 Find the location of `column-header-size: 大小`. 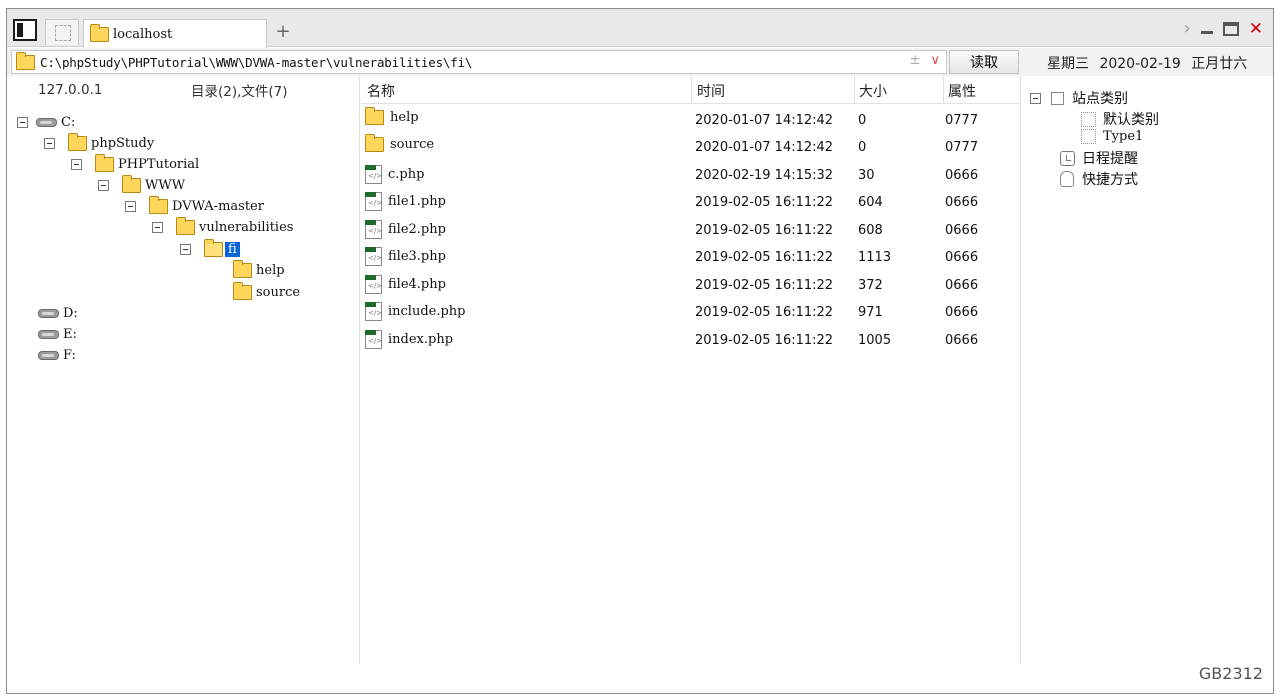

column-header-size: 大小 is located at coordinates (873, 91).